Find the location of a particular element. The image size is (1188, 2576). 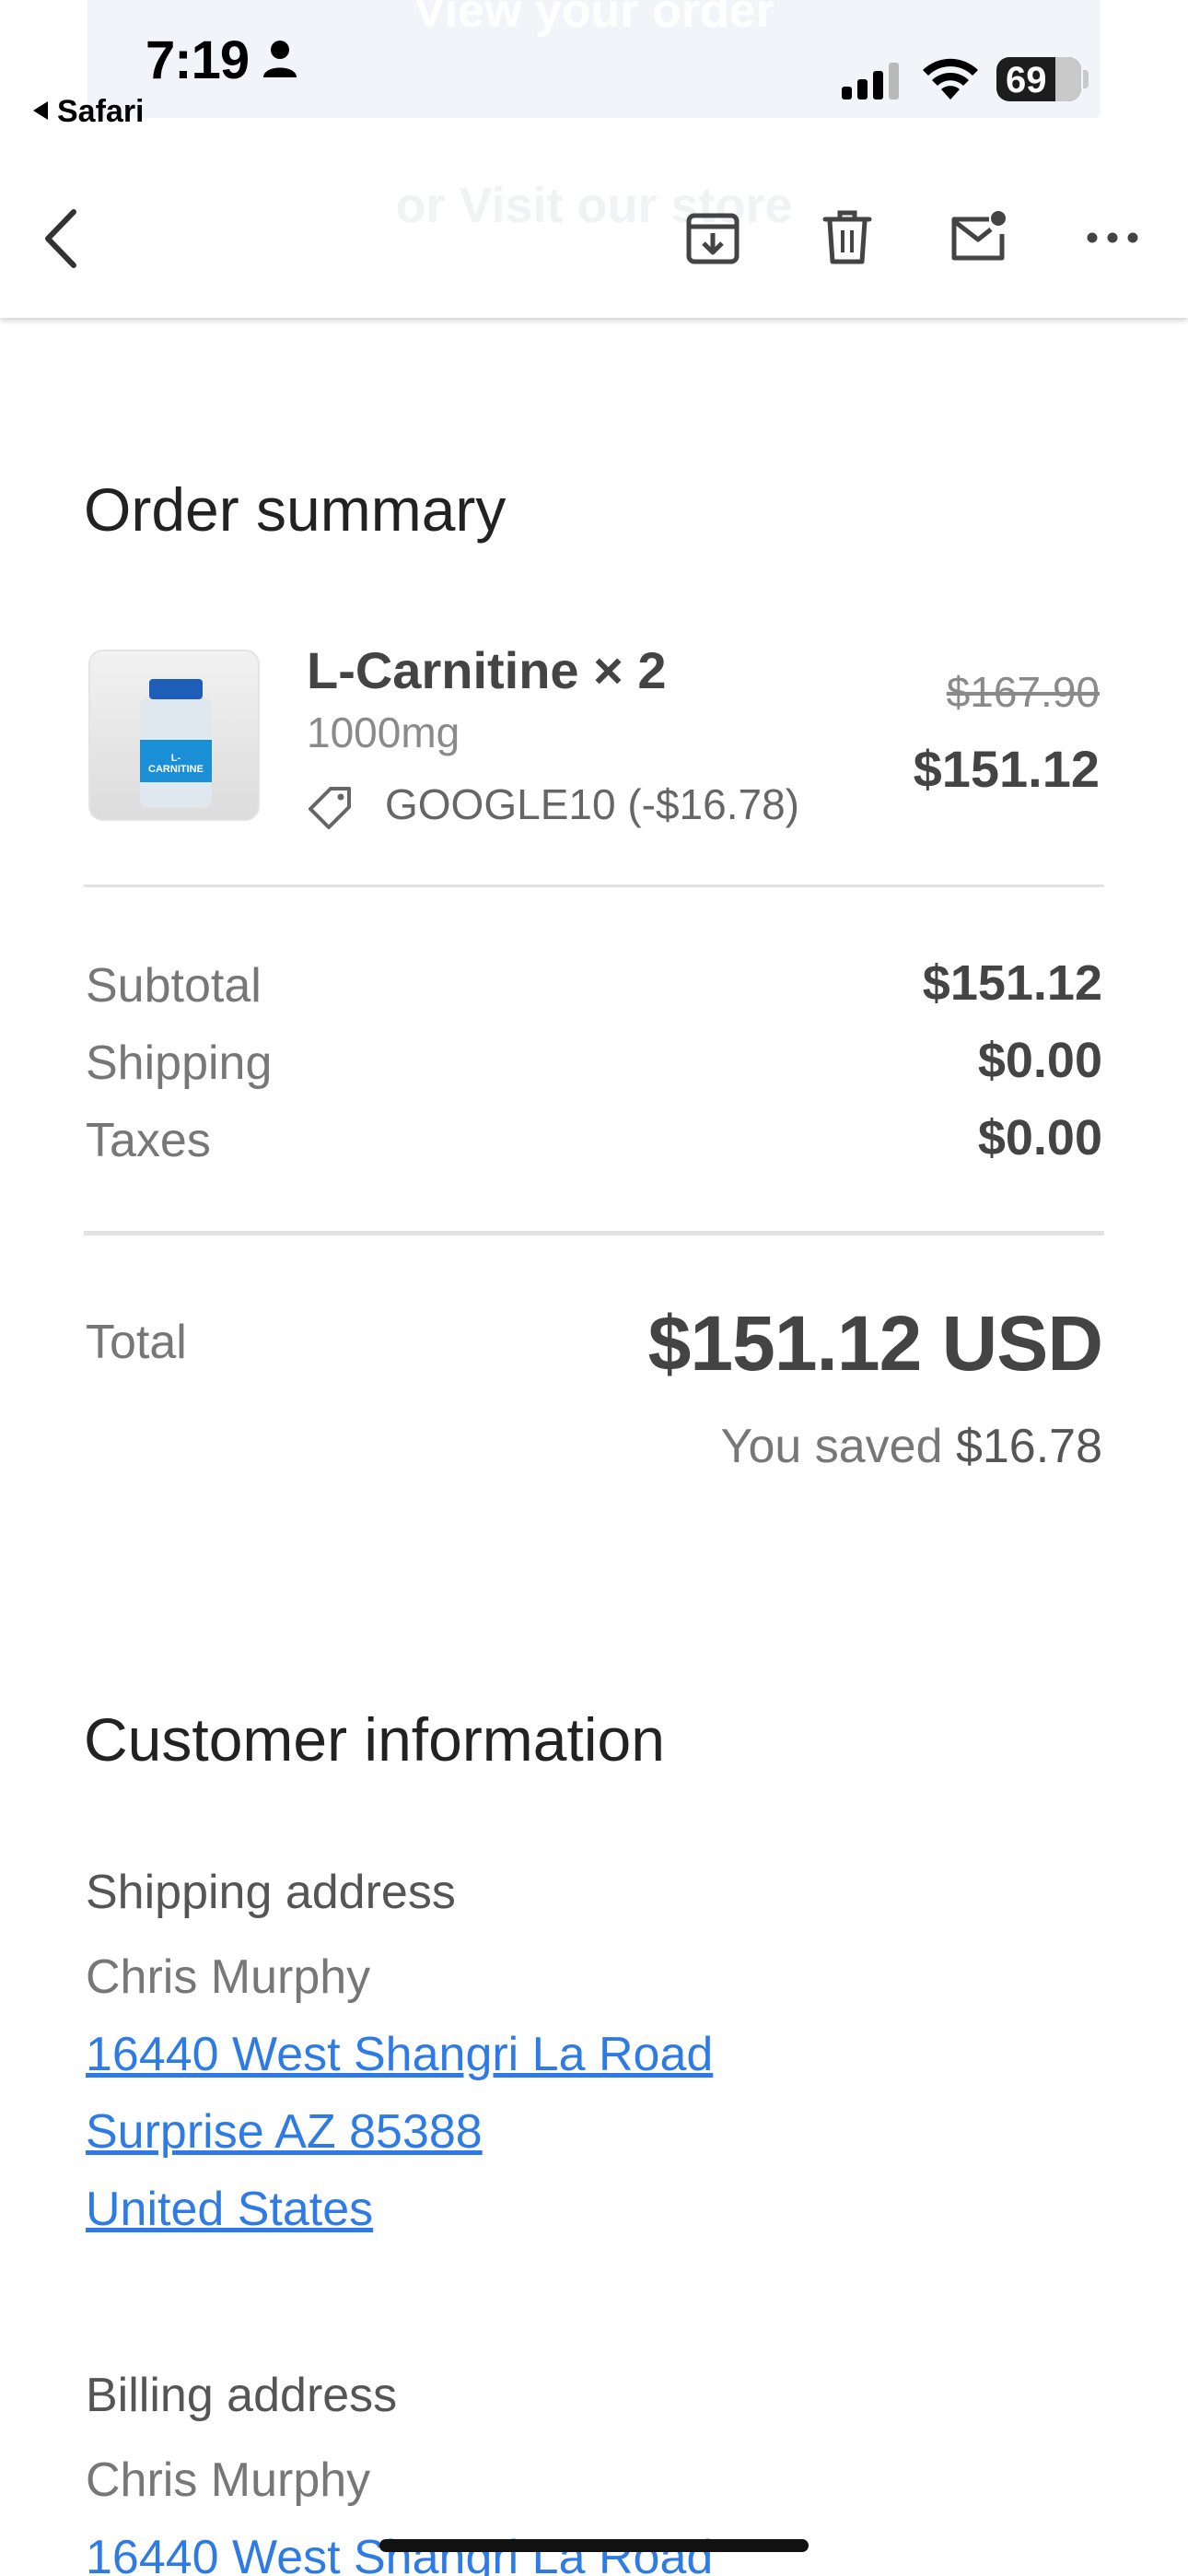

home-indicator is located at coordinates (594, 2545).